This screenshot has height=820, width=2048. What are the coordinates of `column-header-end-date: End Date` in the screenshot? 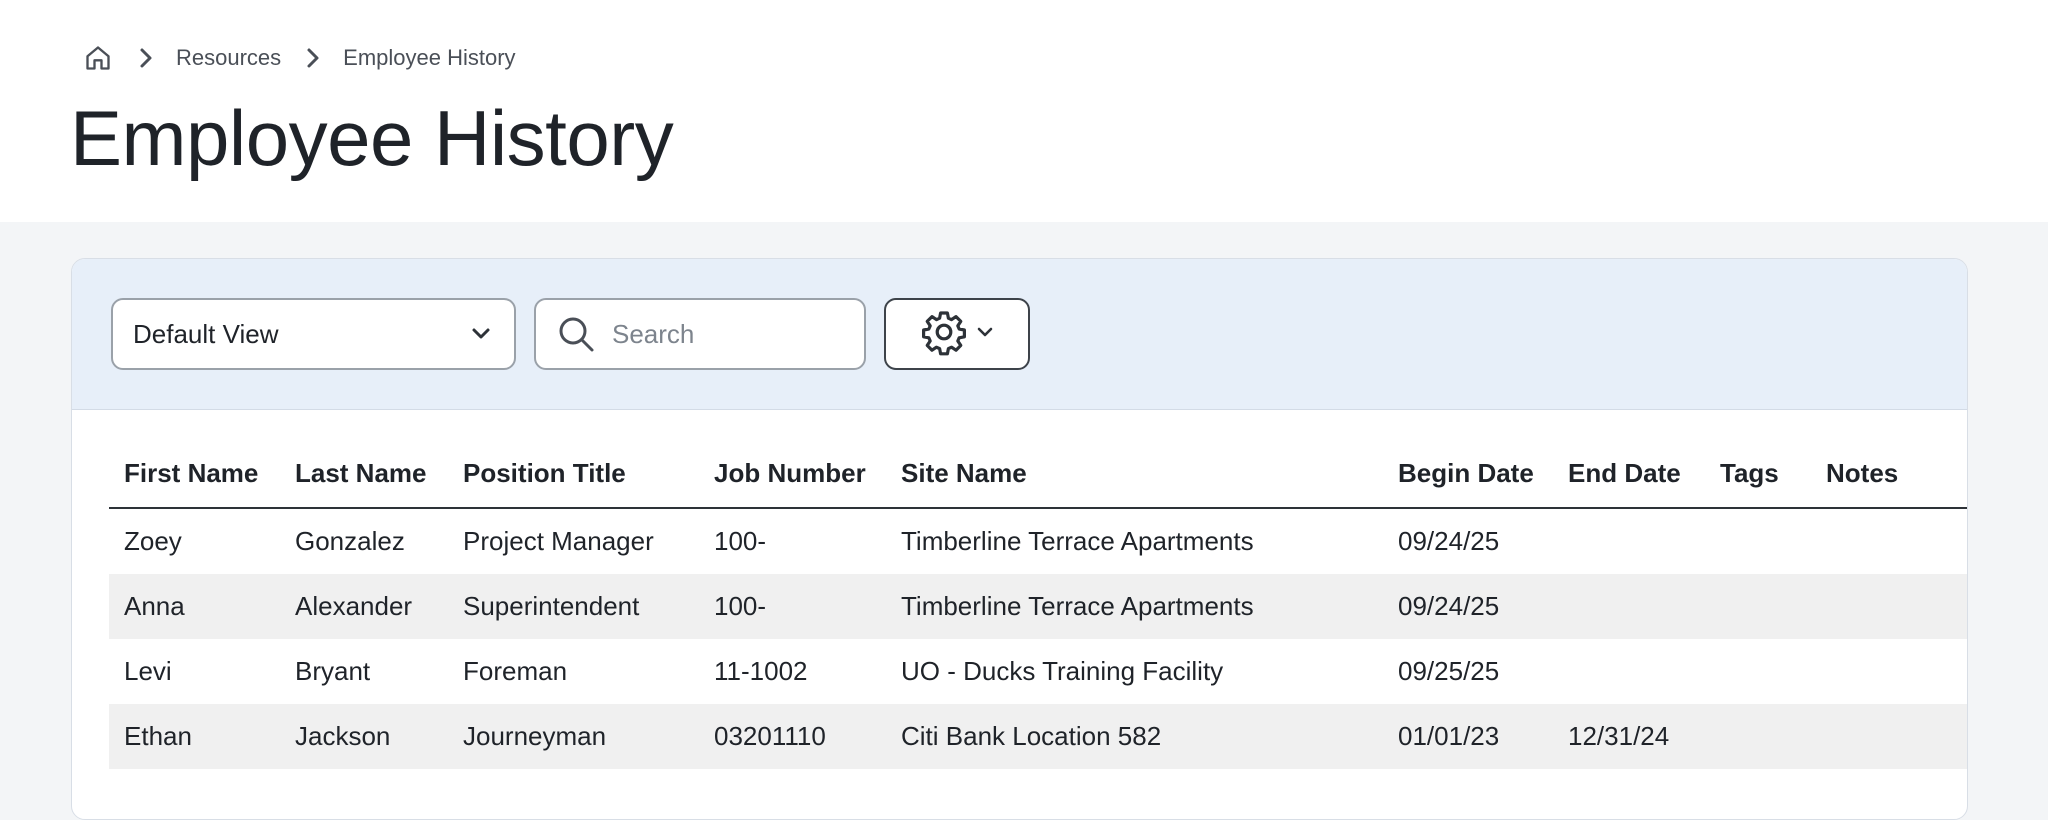 It's located at (1629, 474).